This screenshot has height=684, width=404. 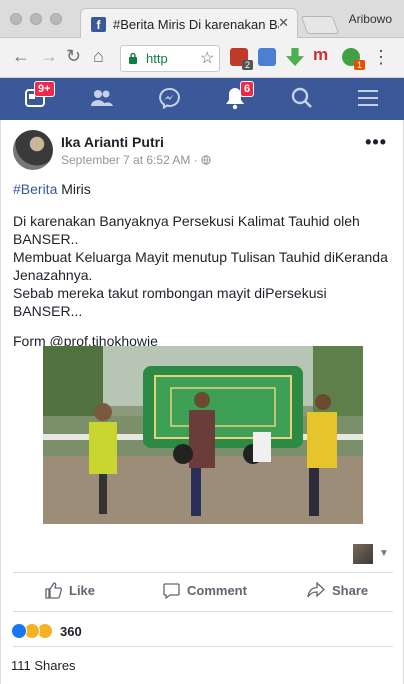 I want to click on like-button: Like, so click(x=70, y=590).